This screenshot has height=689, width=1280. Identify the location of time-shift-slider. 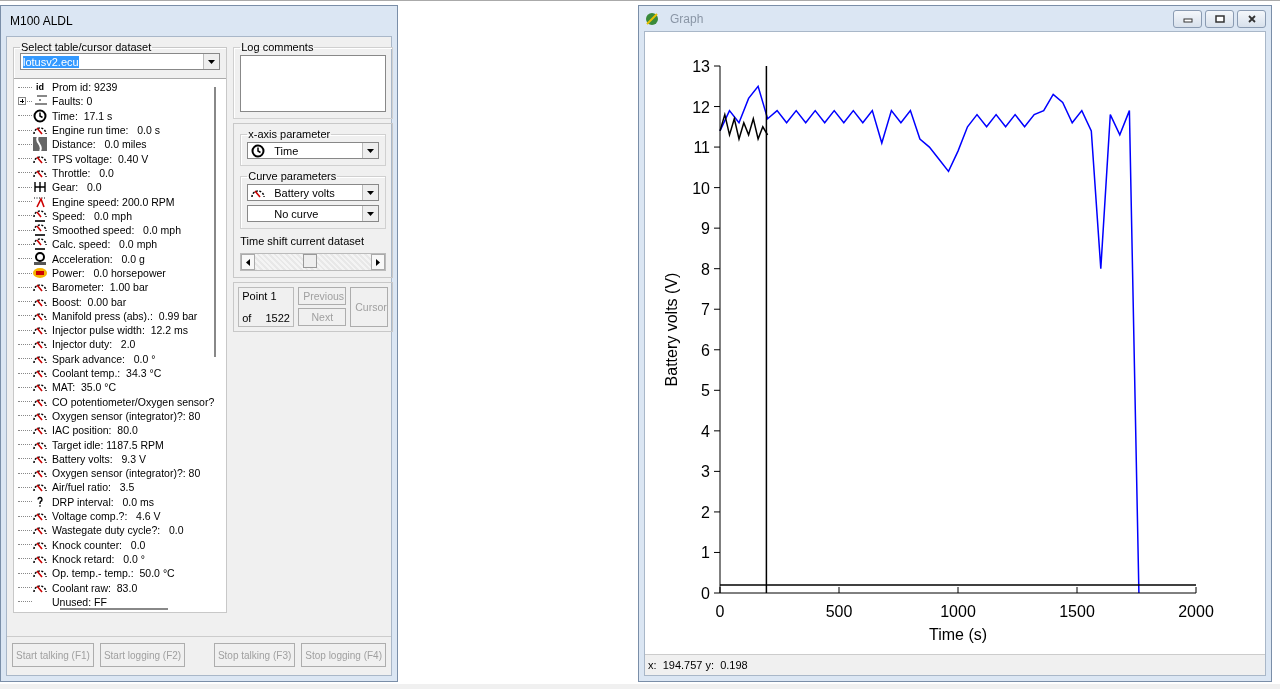
(313, 262).